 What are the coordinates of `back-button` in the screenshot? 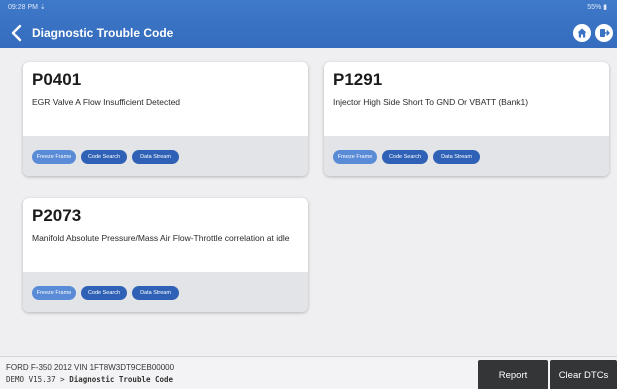 It's located at (17, 33).